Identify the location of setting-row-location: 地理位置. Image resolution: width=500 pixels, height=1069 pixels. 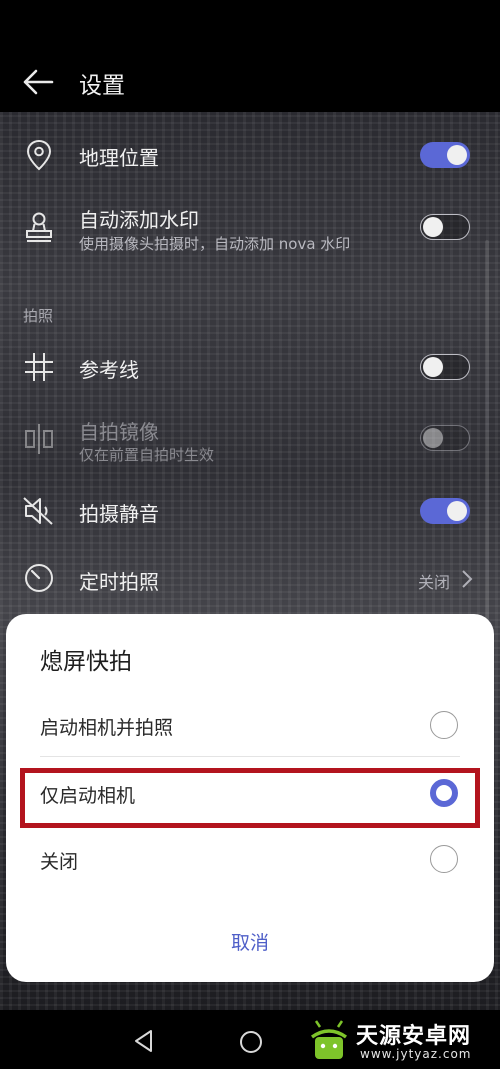
(250, 155).